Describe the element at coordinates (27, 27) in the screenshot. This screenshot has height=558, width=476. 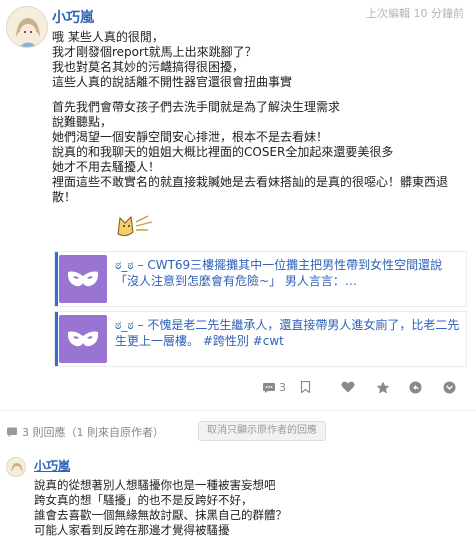
I see `author-avatar` at that location.